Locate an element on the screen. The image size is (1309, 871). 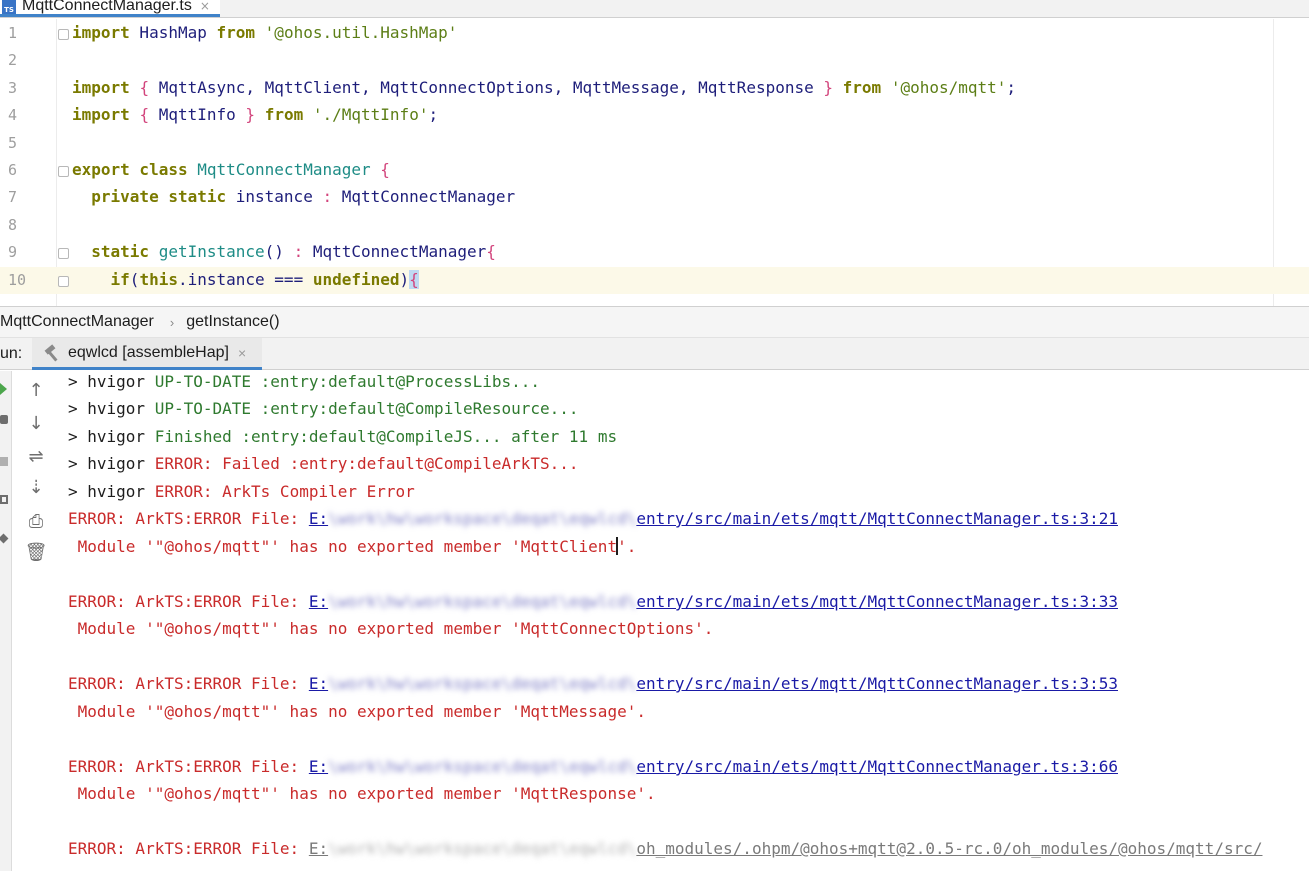
breadcrumb-item-class: MqttConnectManager is located at coordinates (77, 322).